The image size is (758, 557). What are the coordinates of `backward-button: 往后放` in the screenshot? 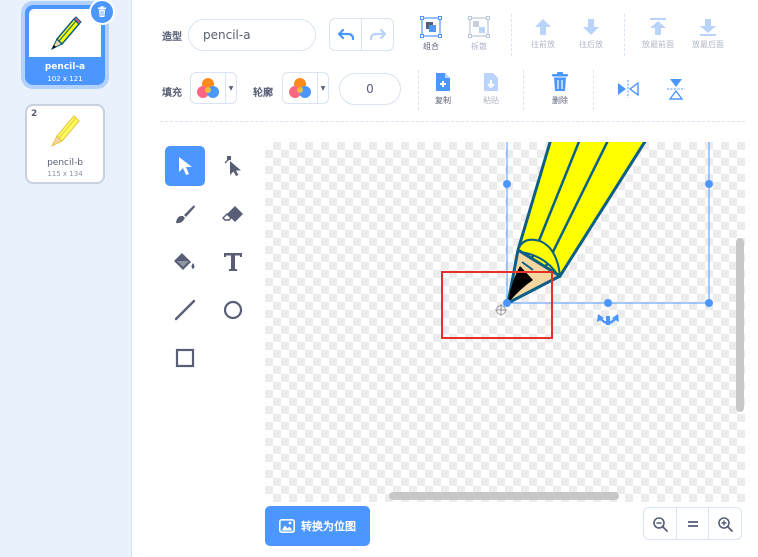 It's located at (591, 34).